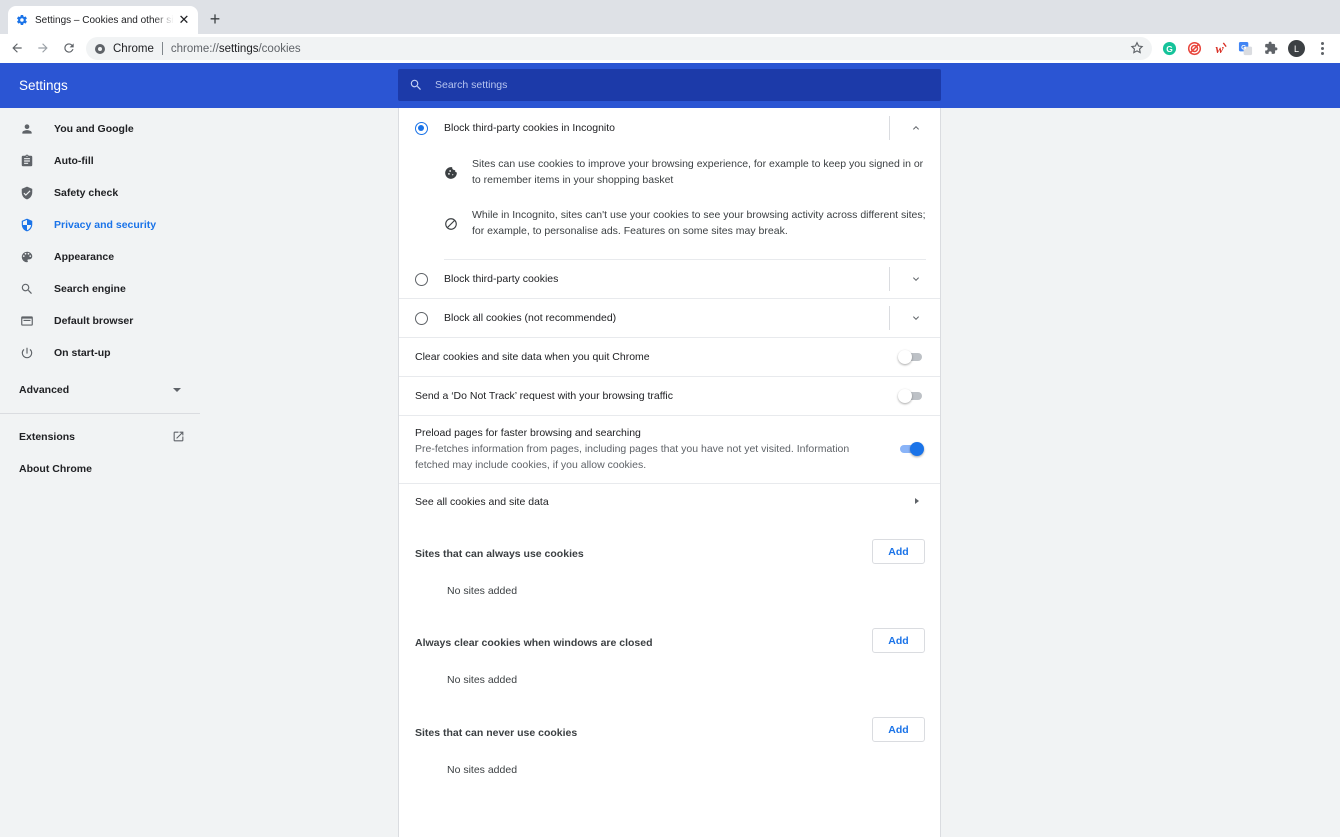 Image resolution: width=1340 pixels, height=837 pixels. I want to click on address-bar: Chrome chrome://settings/cookies, so click(619, 48).